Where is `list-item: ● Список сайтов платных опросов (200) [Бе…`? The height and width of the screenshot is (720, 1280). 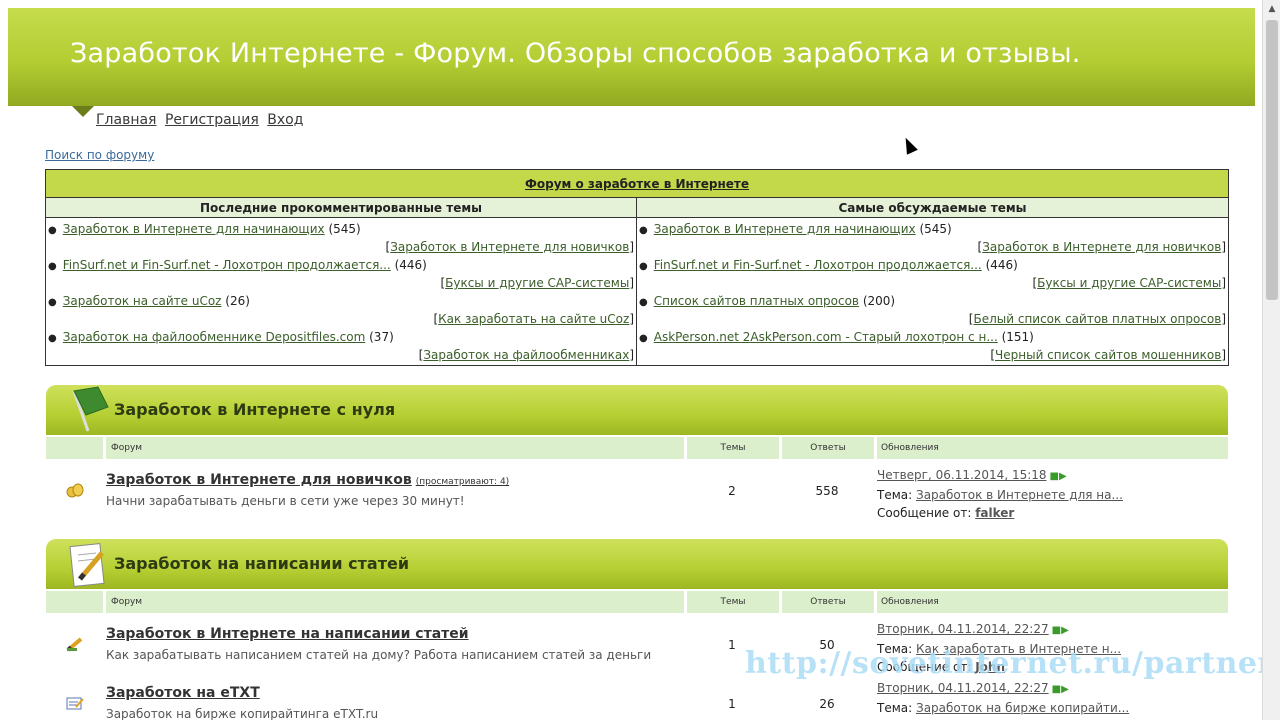
list-item: ● Список сайтов платных опросов (200) [Бе… is located at coordinates (932, 310).